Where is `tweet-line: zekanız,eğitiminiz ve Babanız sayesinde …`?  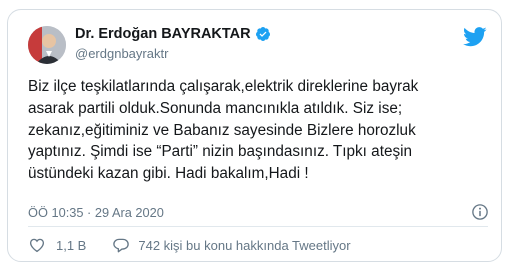 tweet-line: zekanız,eğitiminiz ve Babanız sayesinde … is located at coordinates (222, 130).